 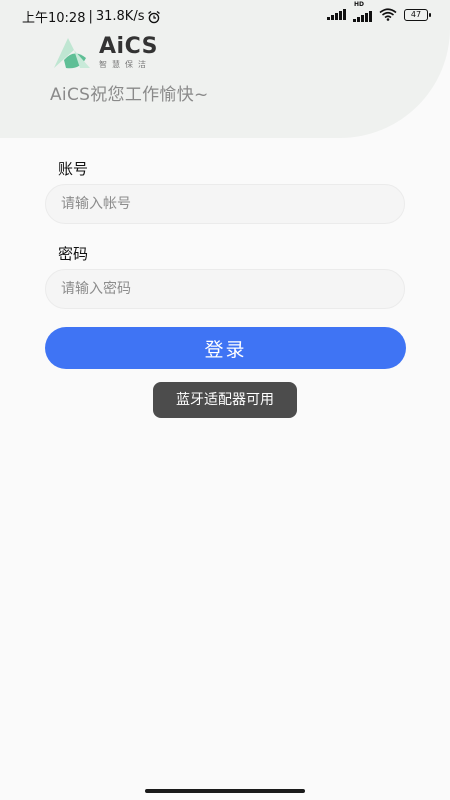 I want to click on logo-text: AiCS 智慧保洁, so click(x=128, y=53).